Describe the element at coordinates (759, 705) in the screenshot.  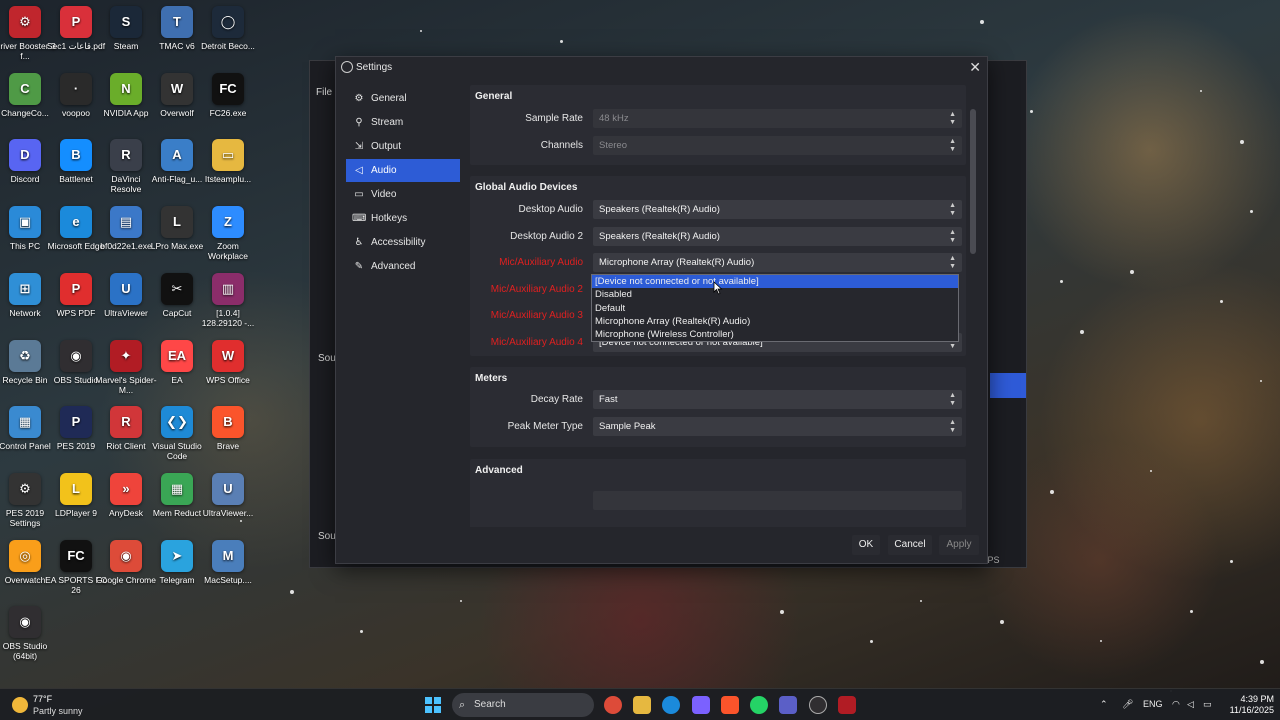
I see `whatsapp-icon` at that location.